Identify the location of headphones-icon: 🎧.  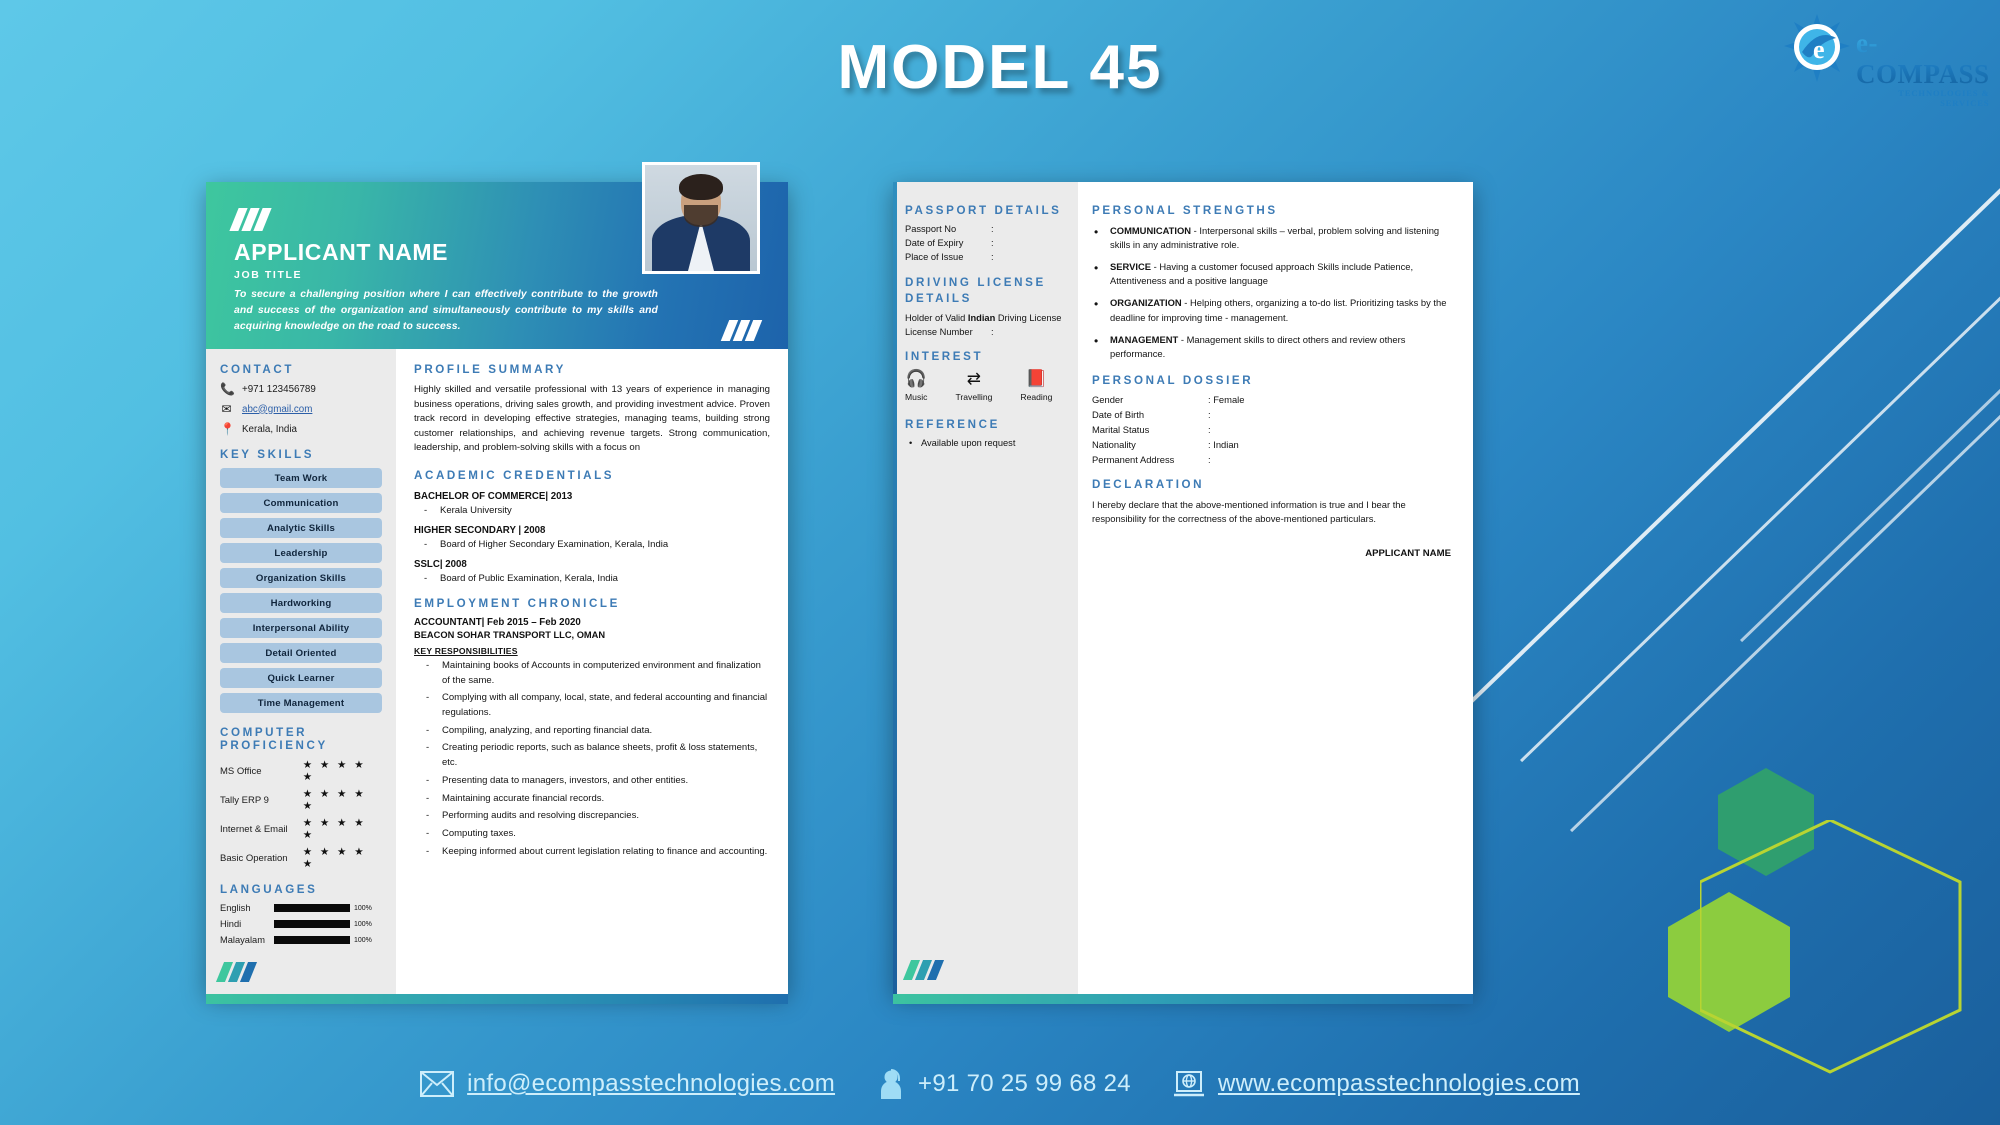
(916, 379).